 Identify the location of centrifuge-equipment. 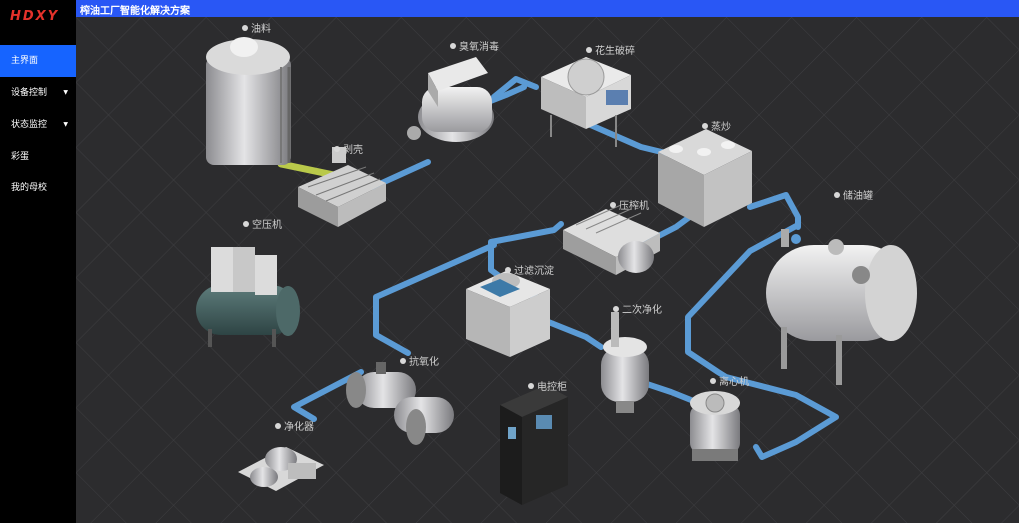
(715, 426).